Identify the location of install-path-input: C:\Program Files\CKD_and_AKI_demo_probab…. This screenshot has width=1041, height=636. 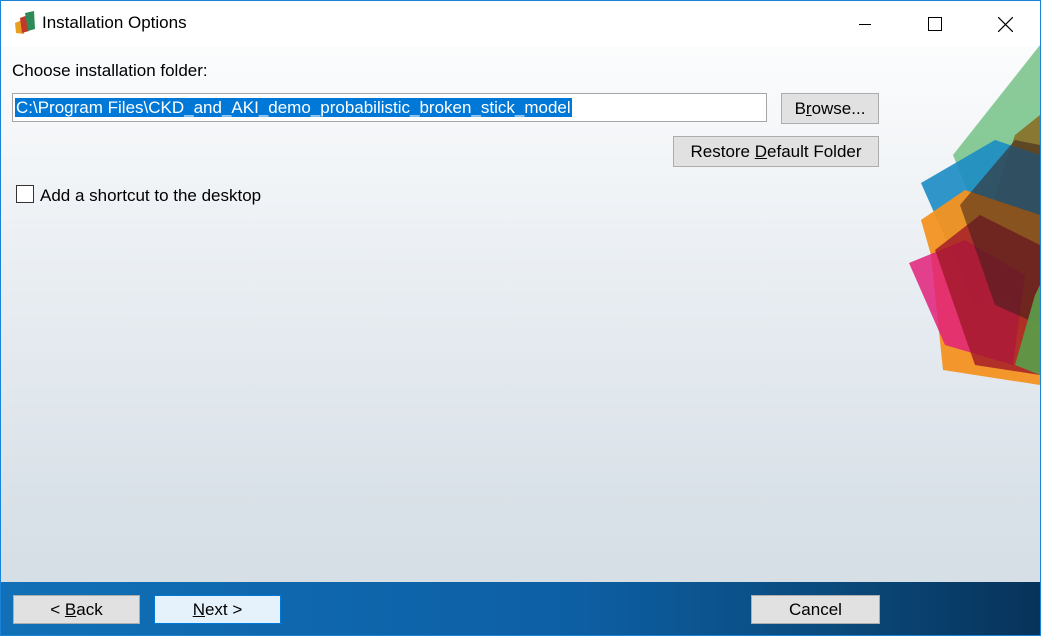
(389, 107).